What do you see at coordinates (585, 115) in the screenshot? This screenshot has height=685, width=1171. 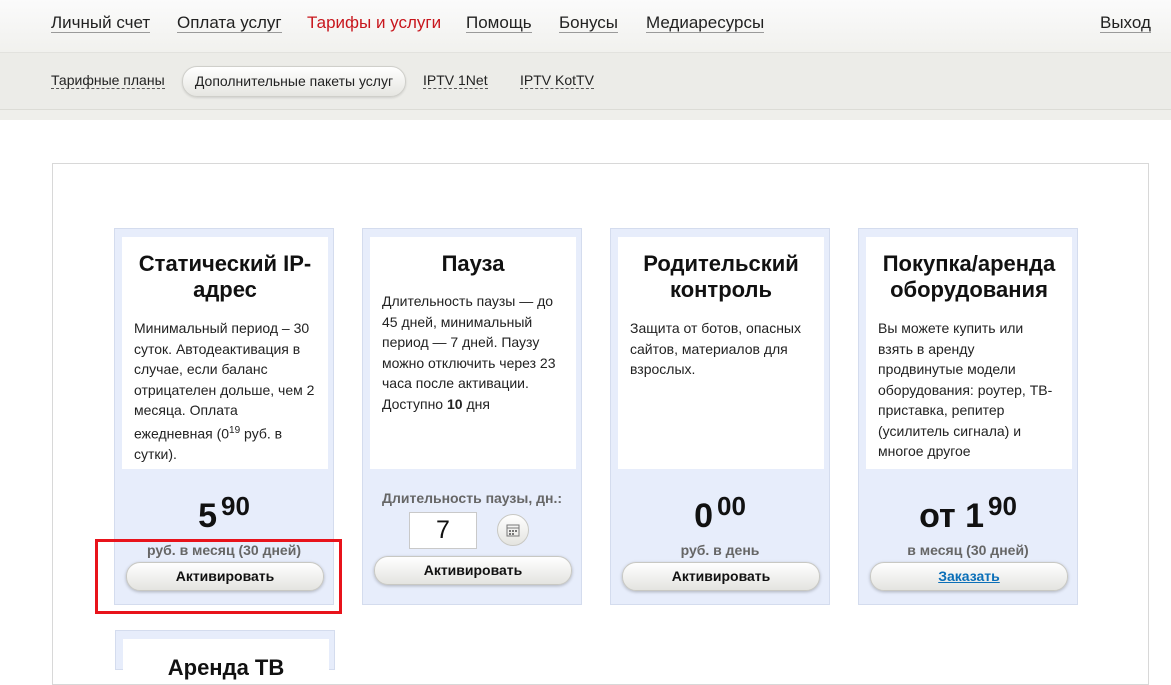 I see `header-band` at bounding box center [585, 115].